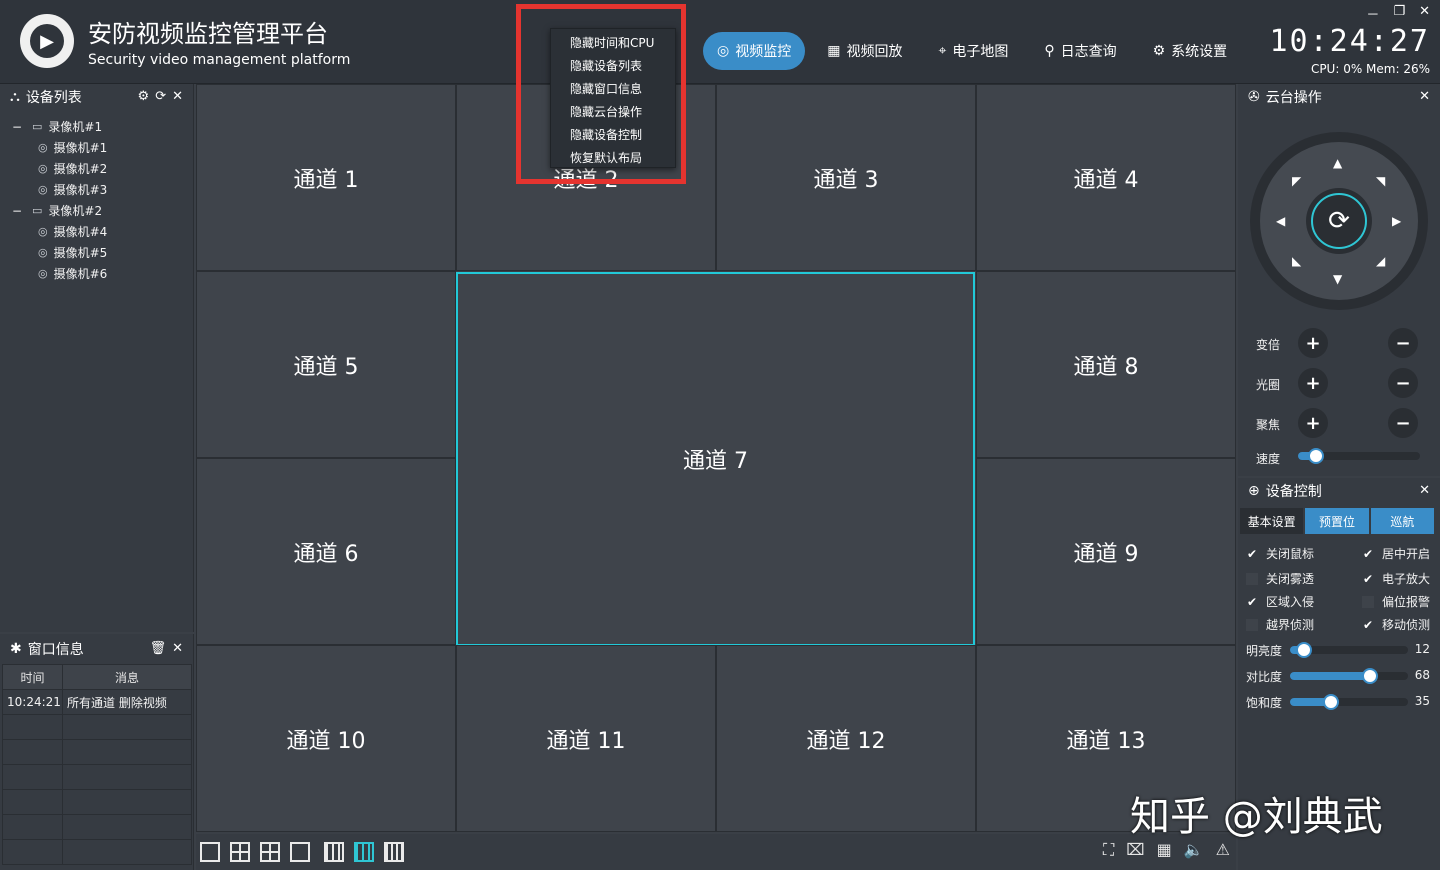  What do you see at coordinates (1280, 221) in the screenshot?
I see `arrow-left-icon: ◀` at bounding box center [1280, 221].